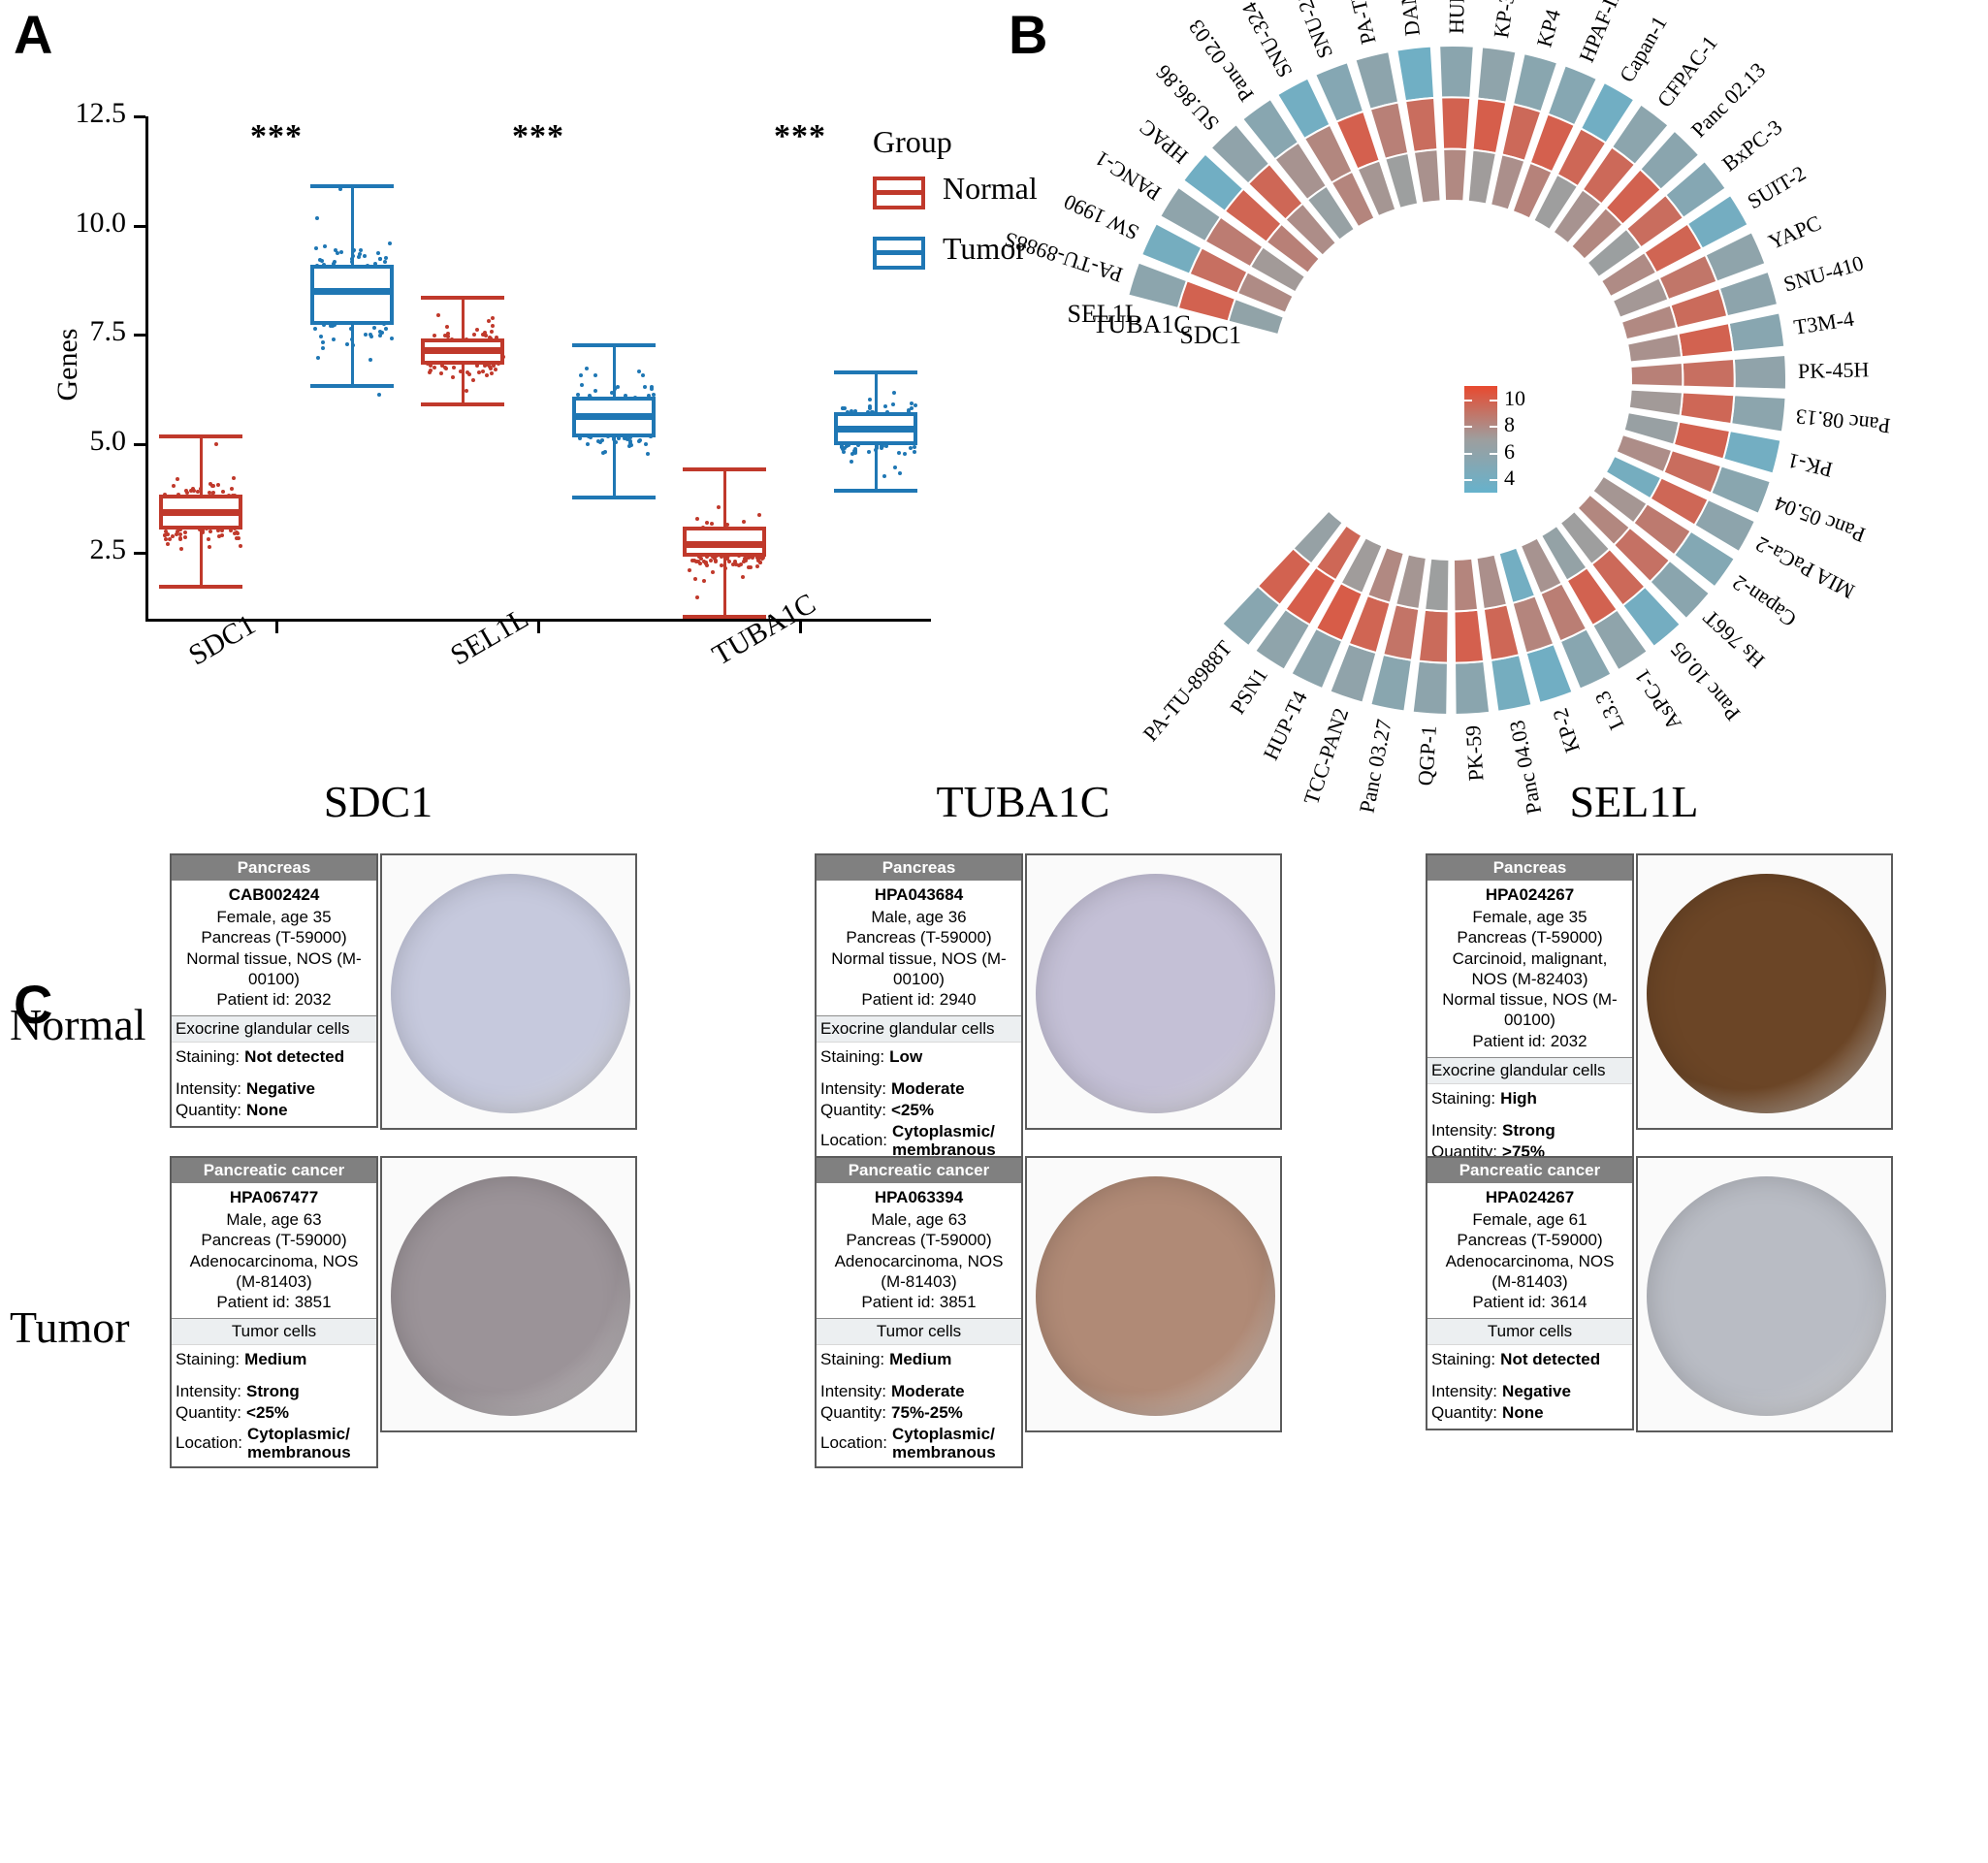  What do you see at coordinates (1509, 424) in the screenshot?
I see `colorbar-tick-label: 8` at bounding box center [1509, 424].